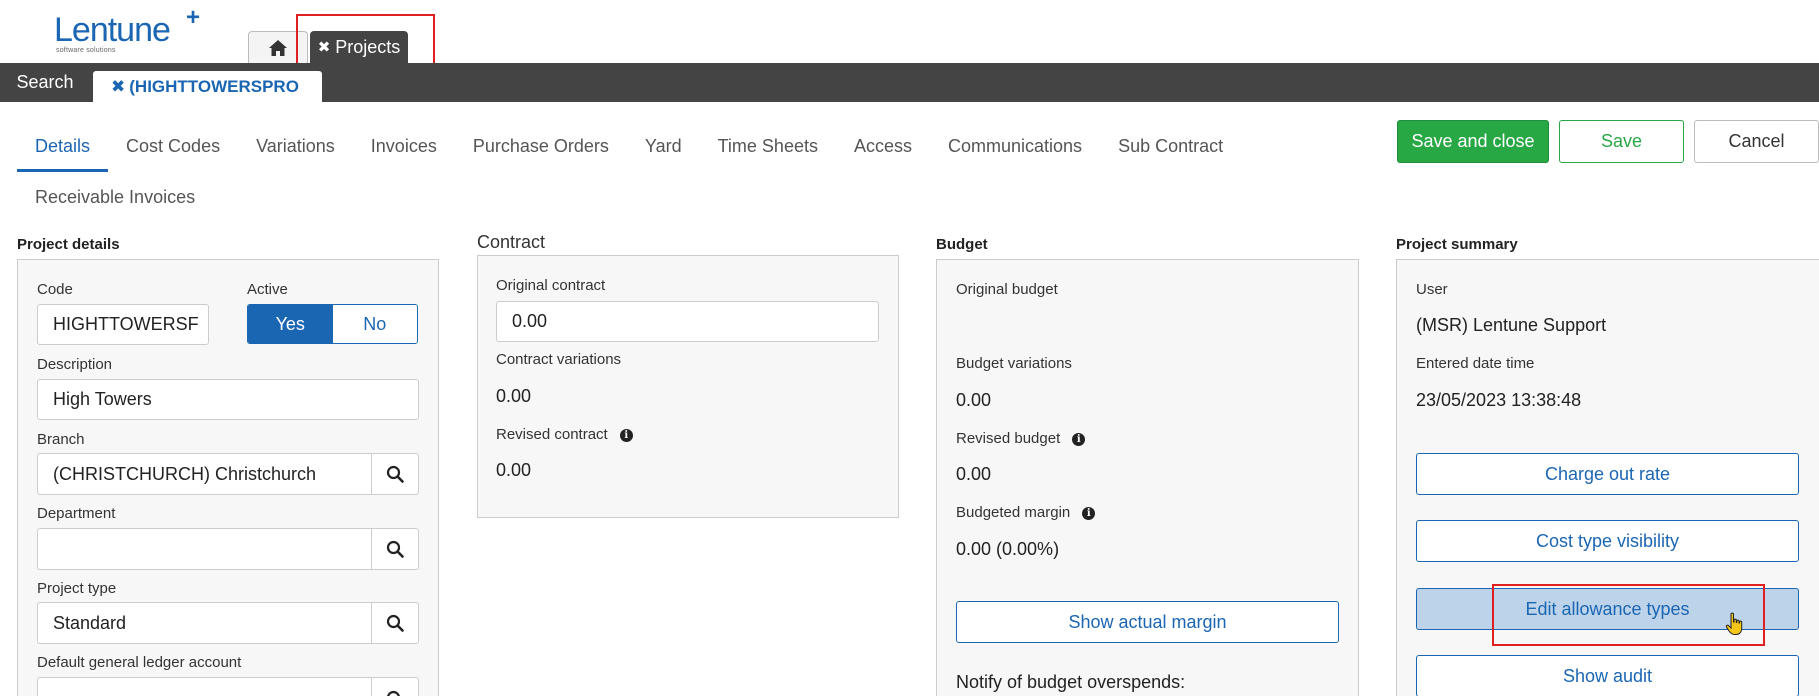 Image resolution: width=1819 pixels, height=696 pixels. What do you see at coordinates (1607, 675) in the screenshot?
I see `show-audit-button: Show audit` at bounding box center [1607, 675].